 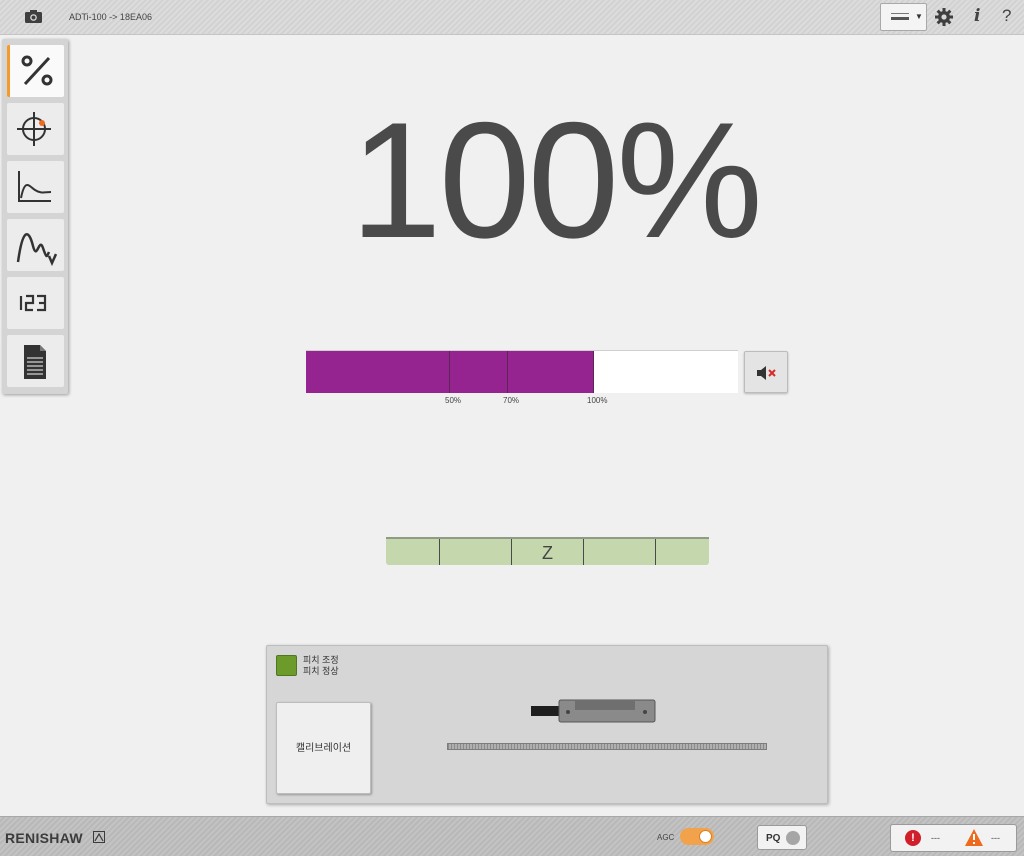 What do you see at coordinates (953, 838) in the screenshot?
I see `alerts-button: ! --- ---` at bounding box center [953, 838].